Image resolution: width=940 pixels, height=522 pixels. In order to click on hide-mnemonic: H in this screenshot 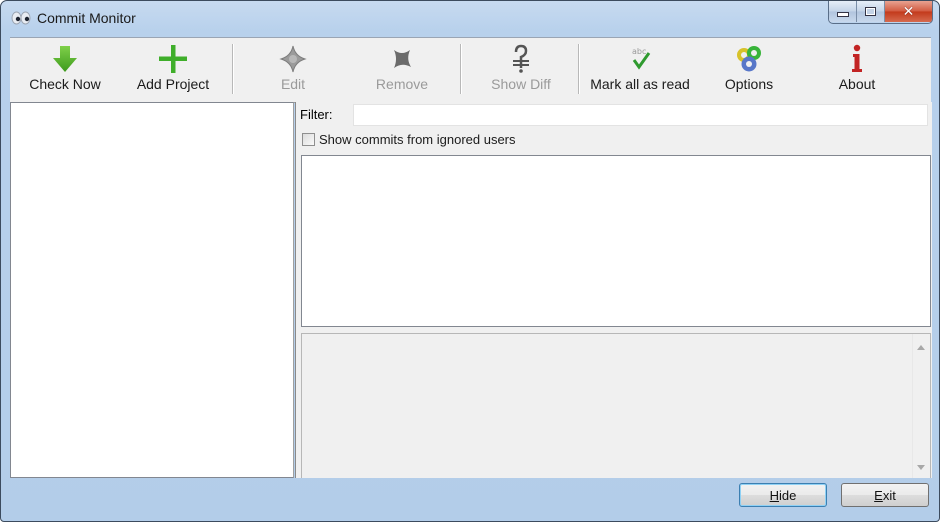, I will do `click(774, 495)`.